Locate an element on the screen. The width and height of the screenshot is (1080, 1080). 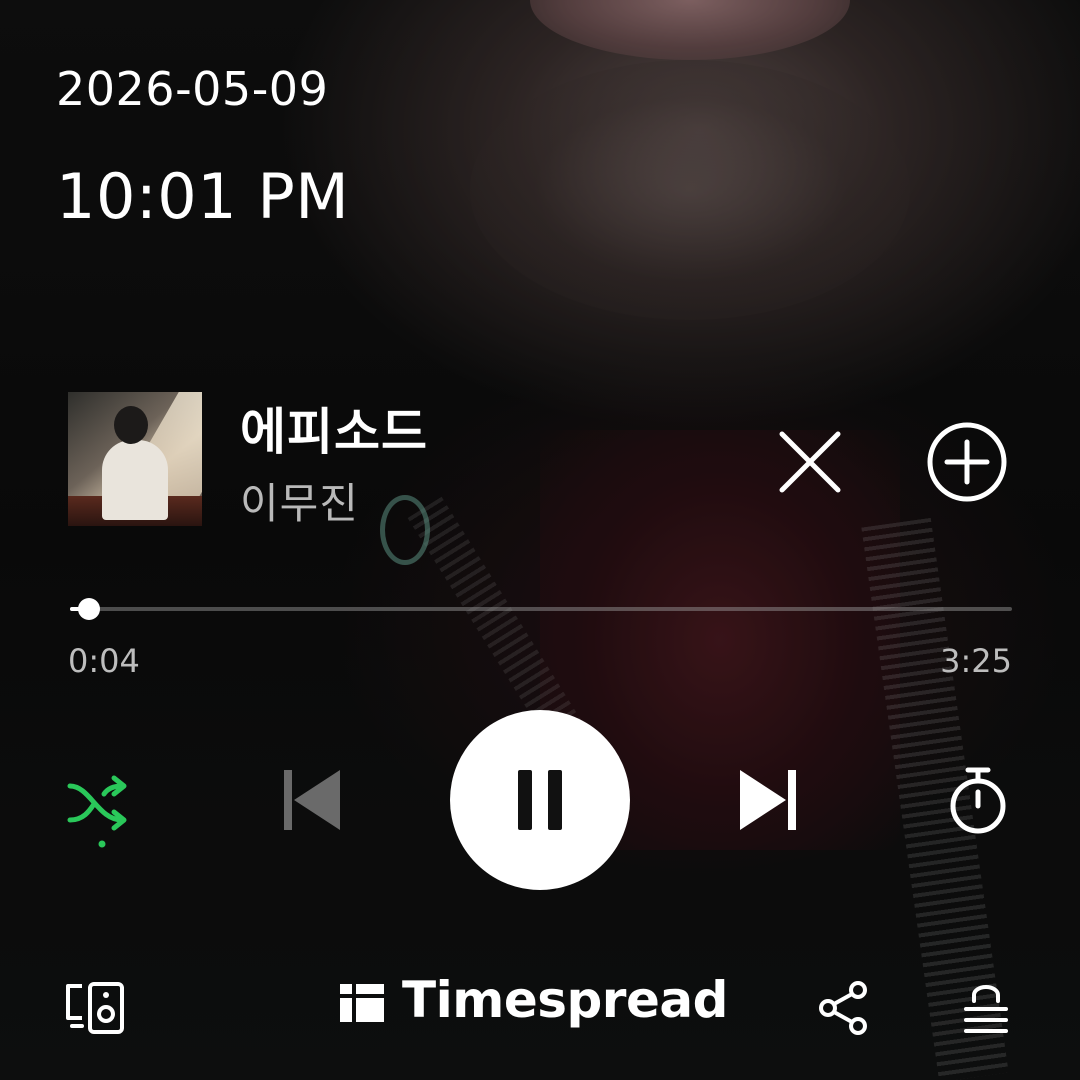
close-button is located at coordinates (810, 462).